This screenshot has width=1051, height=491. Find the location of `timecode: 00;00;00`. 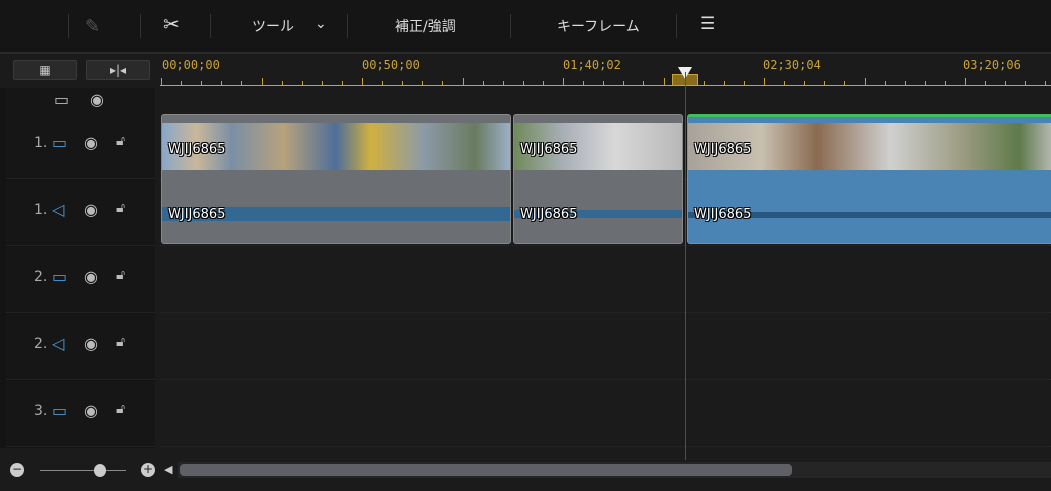

timecode: 00;00;00 is located at coordinates (191, 65).